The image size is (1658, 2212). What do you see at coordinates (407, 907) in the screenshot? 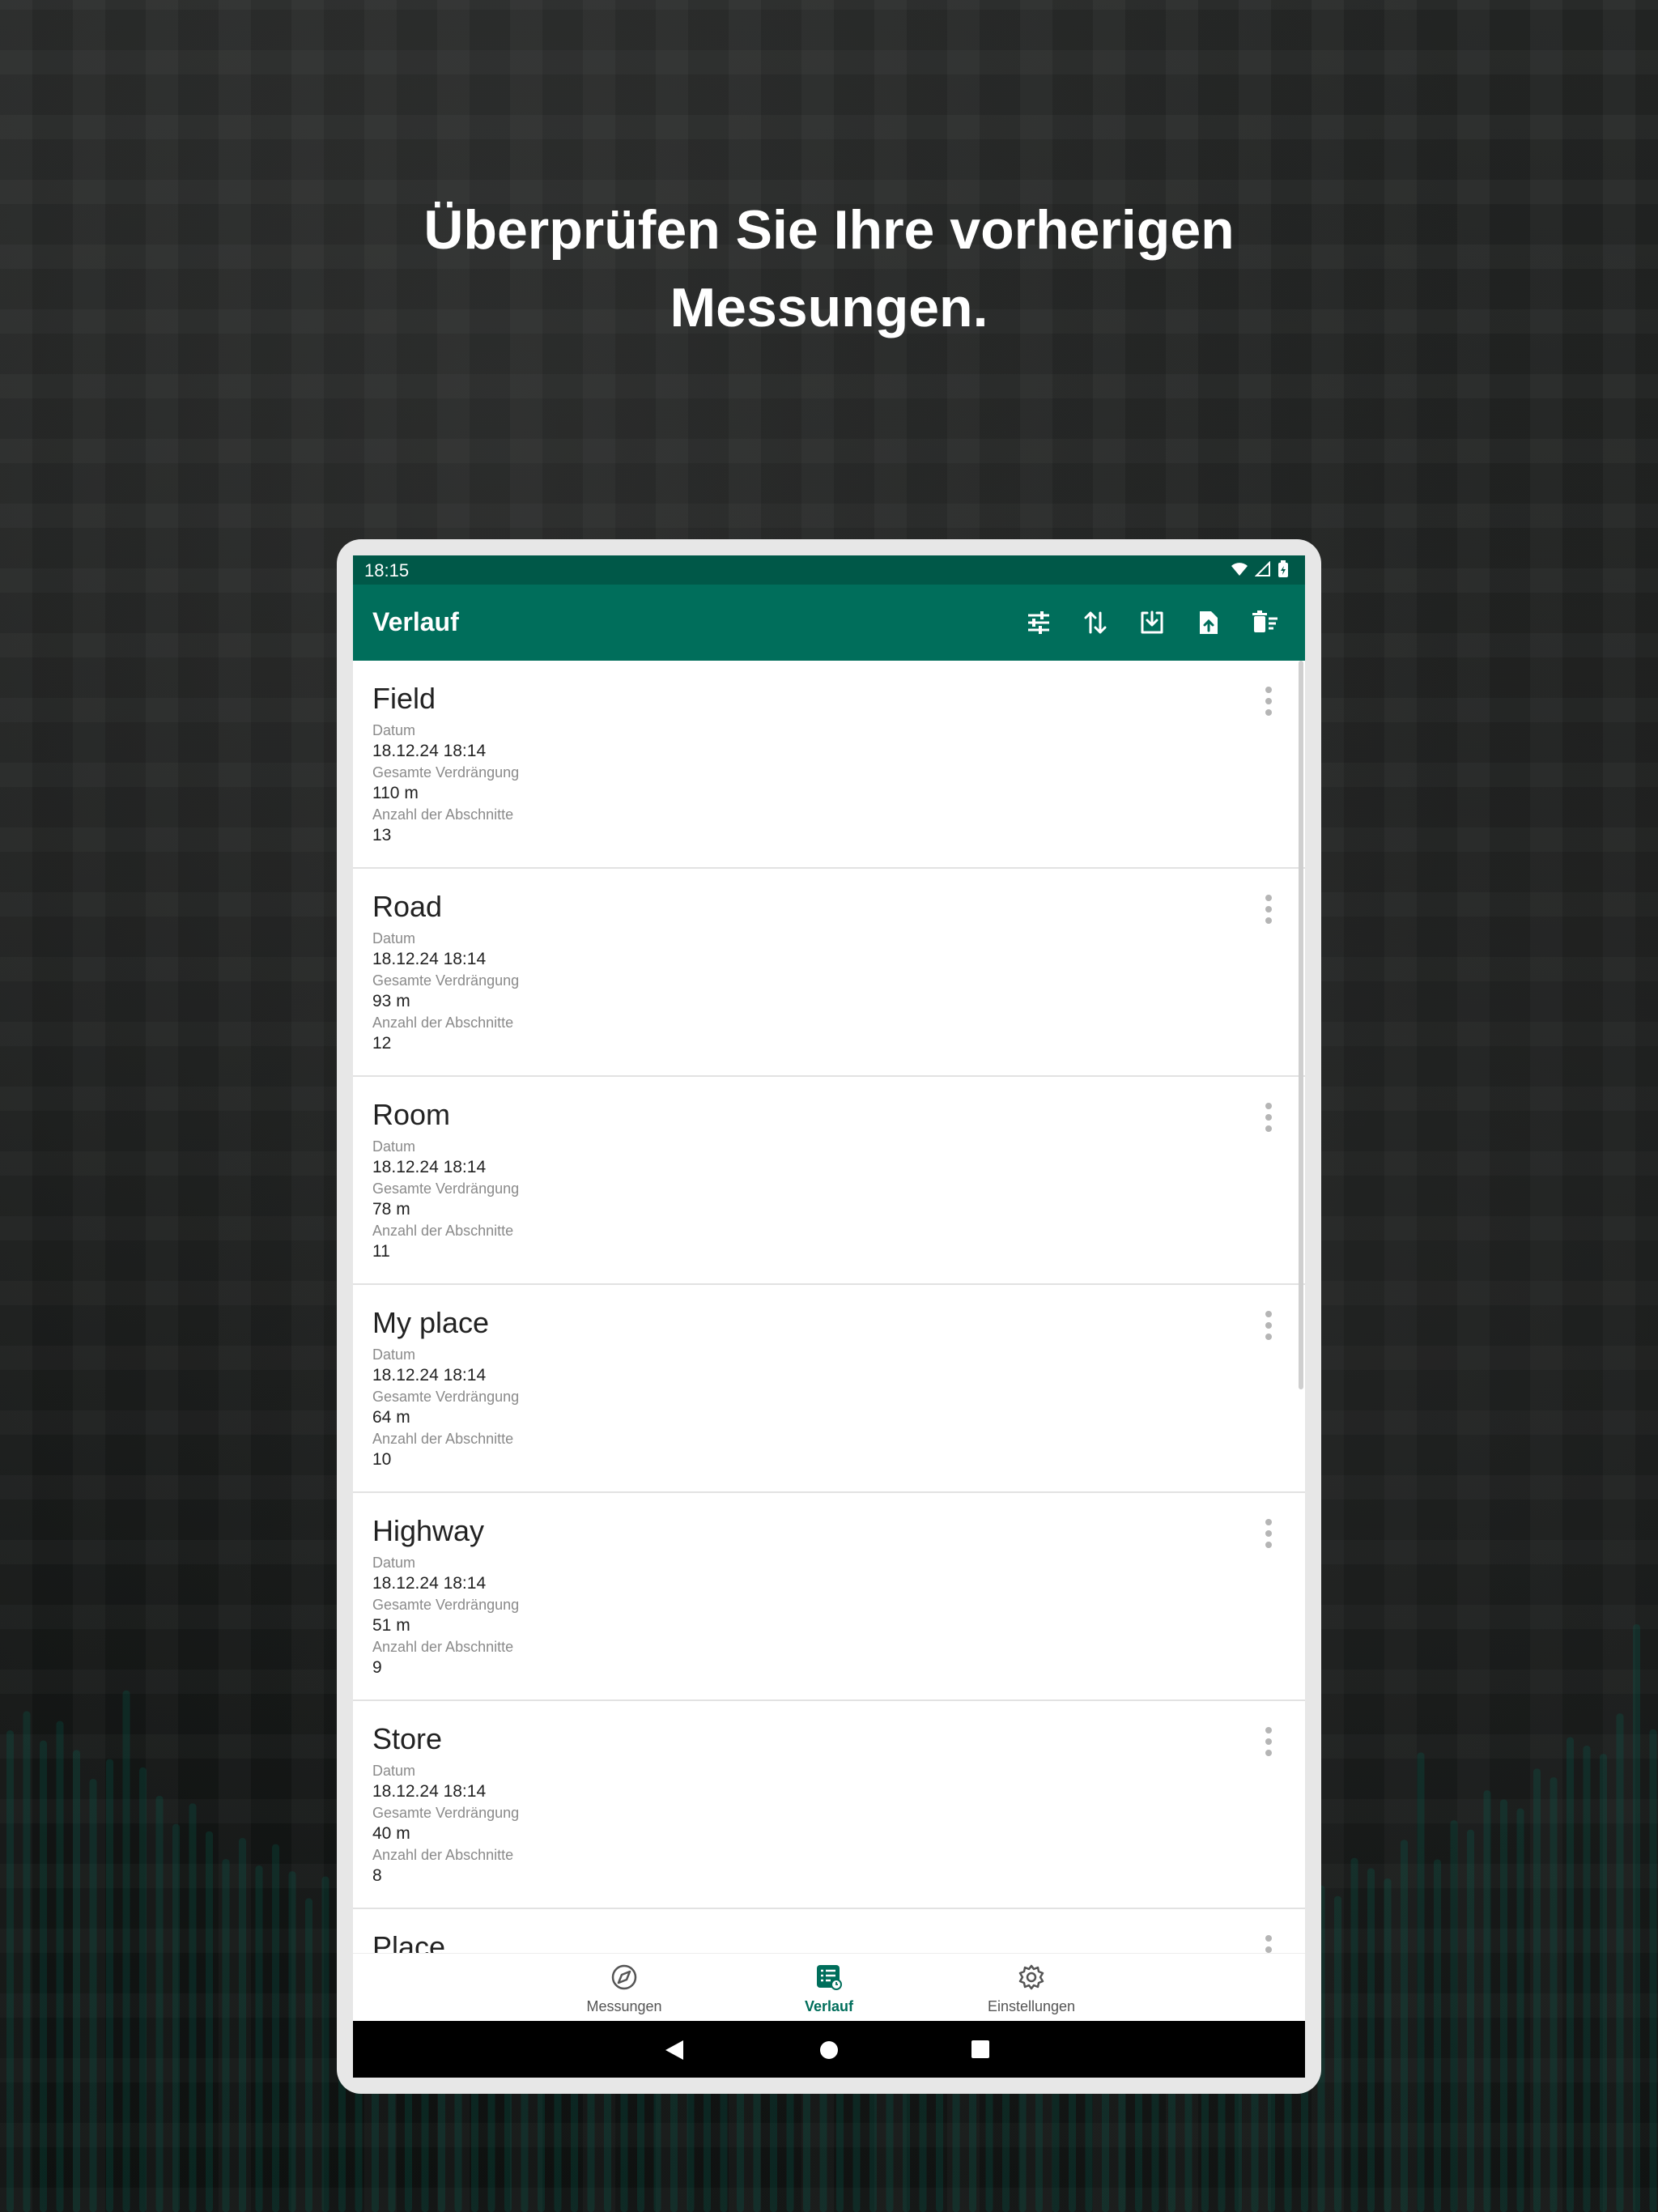
I see `measurement-name: Road` at bounding box center [407, 907].